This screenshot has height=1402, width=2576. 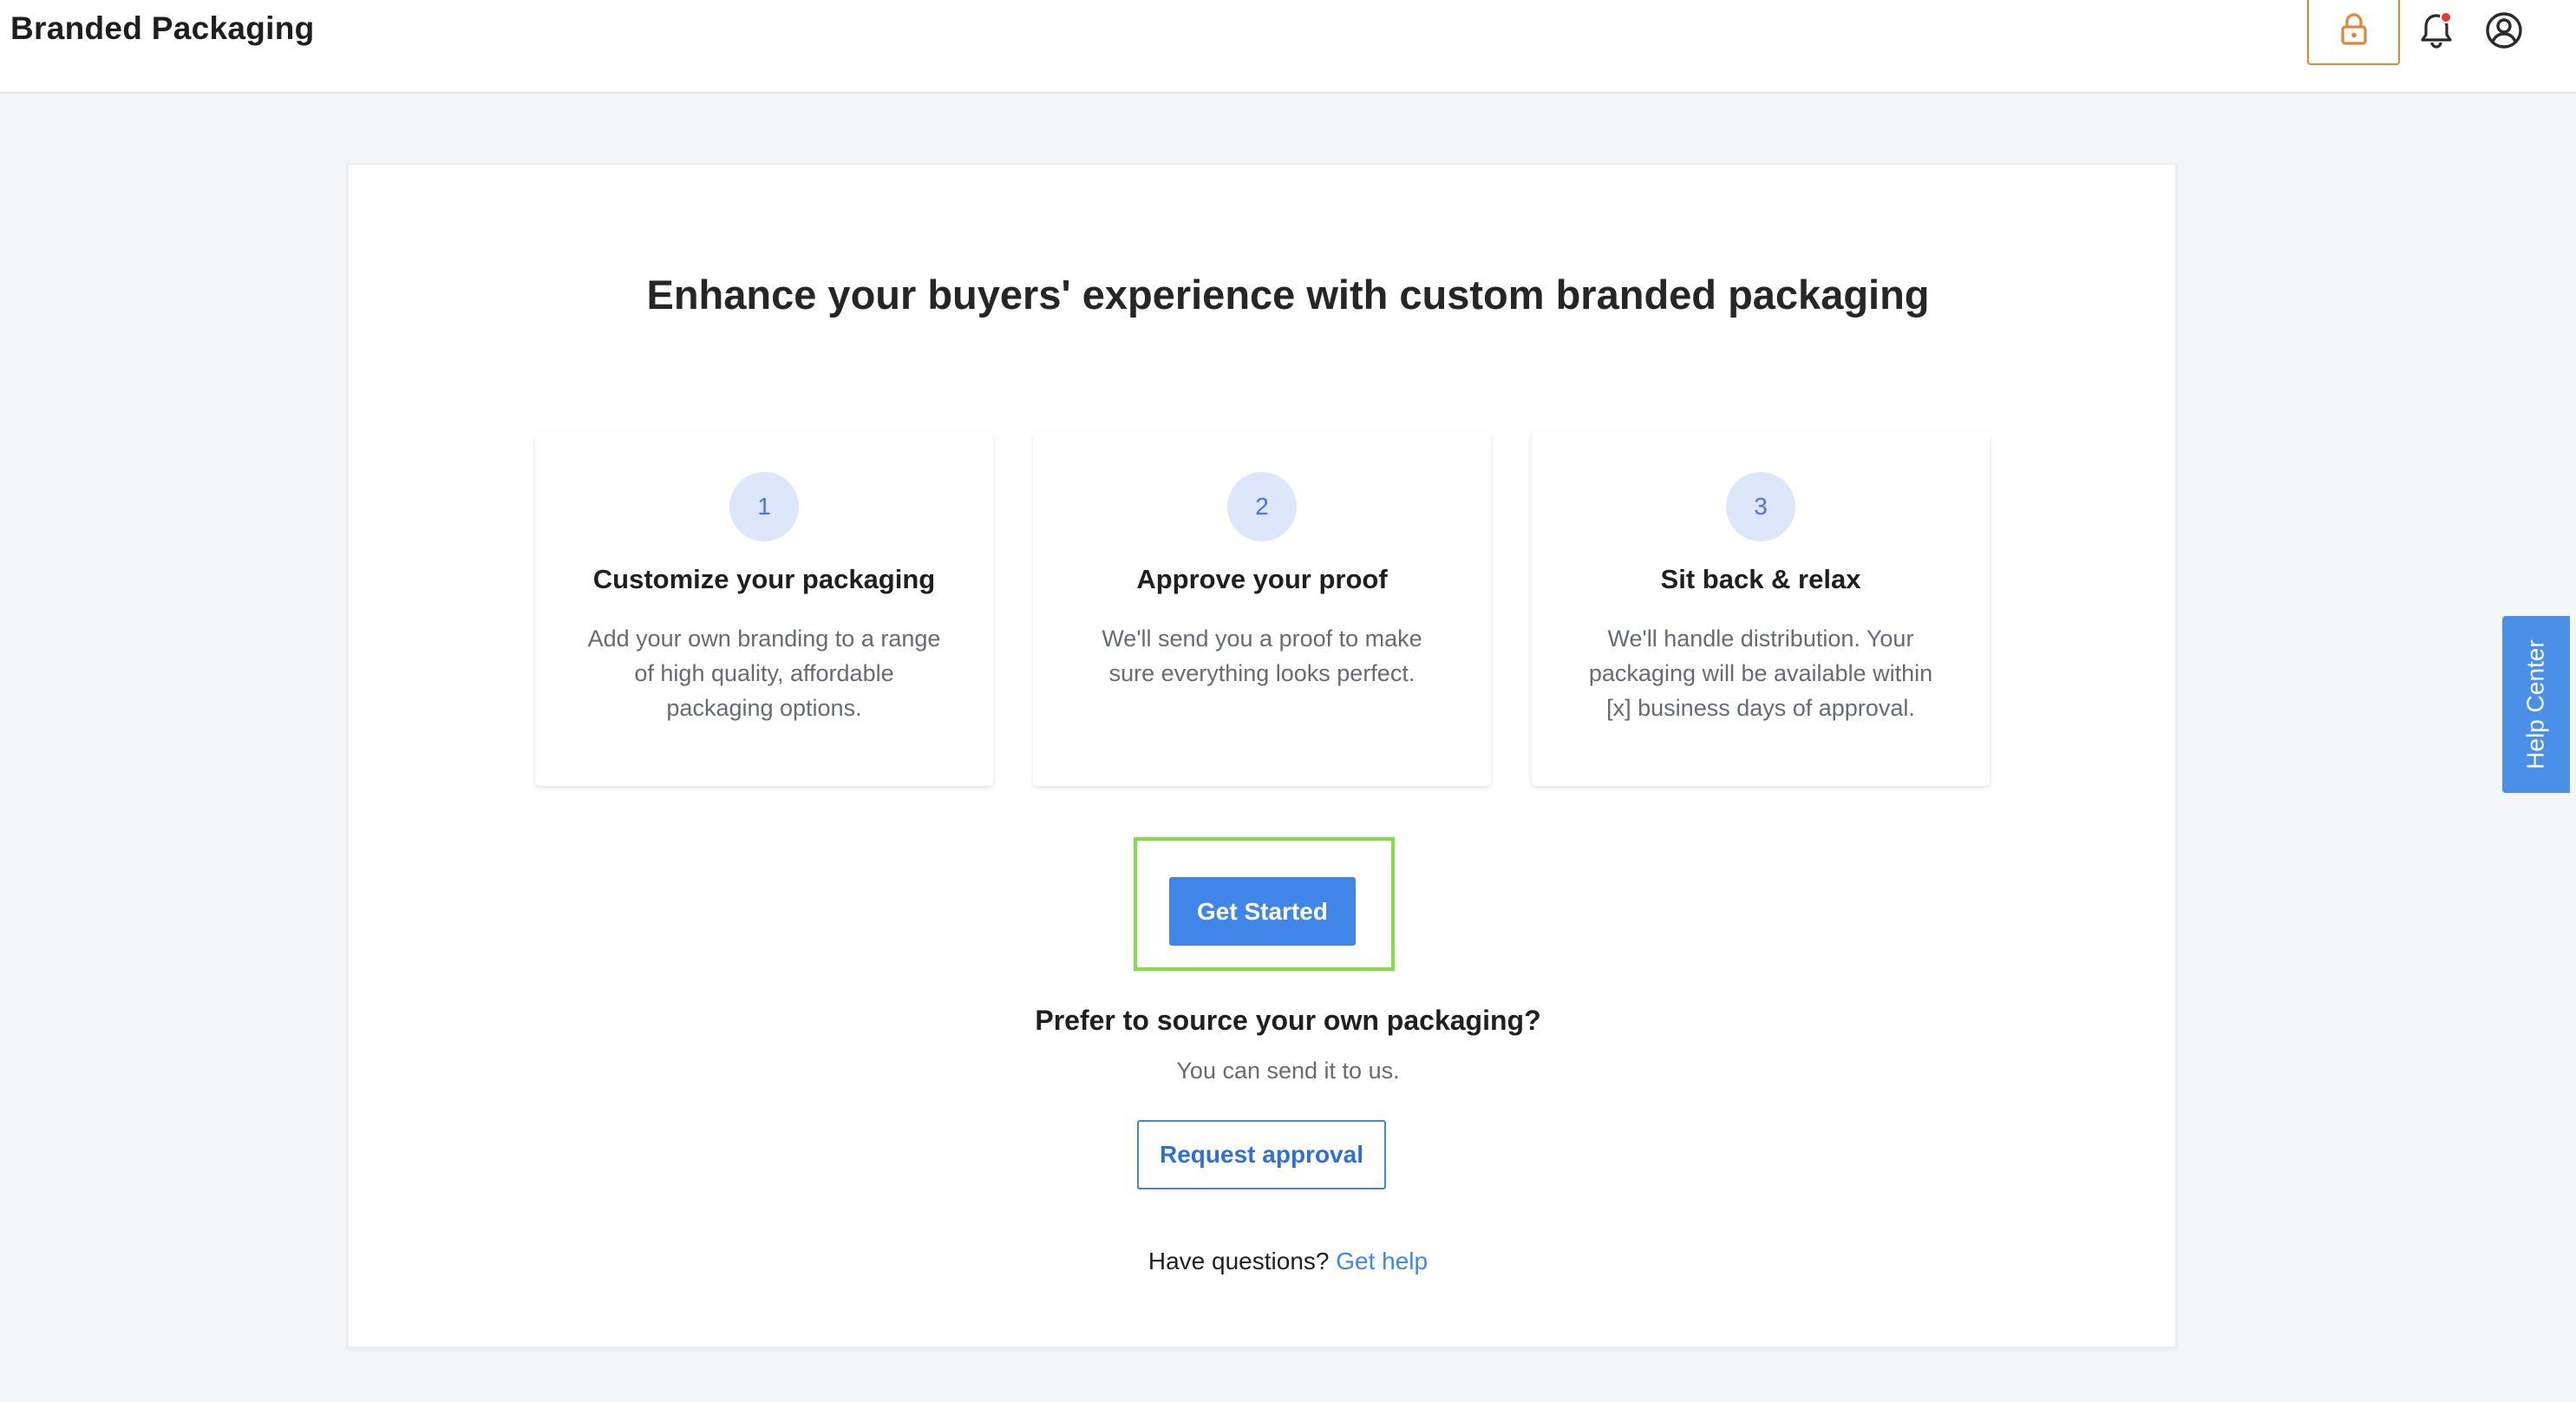 What do you see at coordinates (1288, 1071) in the screenshot?
I see `own-packaging-subtext: You can send it to us.` at bounding box center [1288, 1071].